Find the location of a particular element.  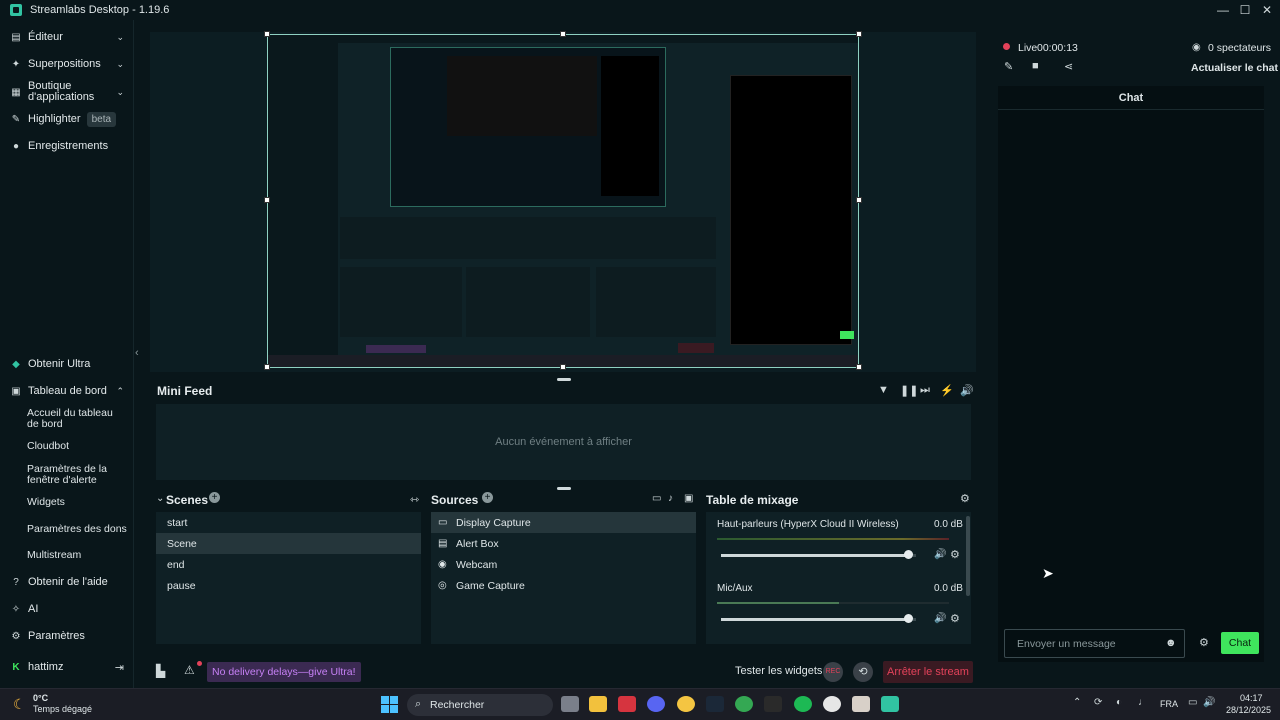

microphone-icon: ♩ is located at coordinates (1143, 702).